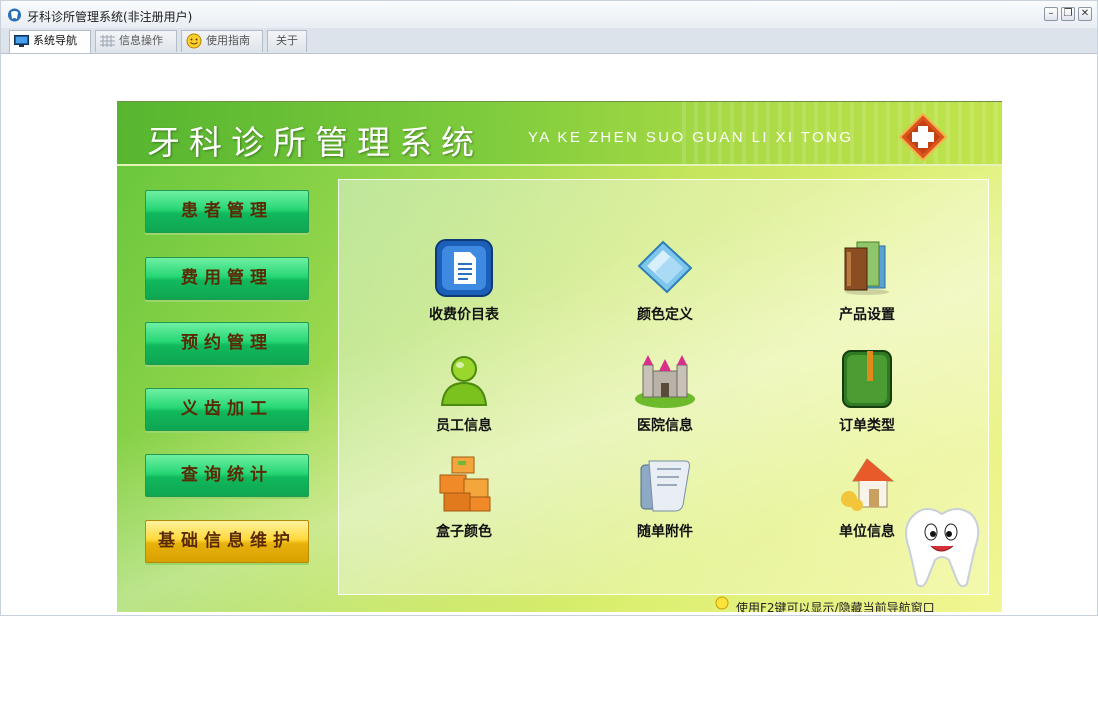  I want to click on nav-denture-processing: 义齿加工, so click(227, 409).